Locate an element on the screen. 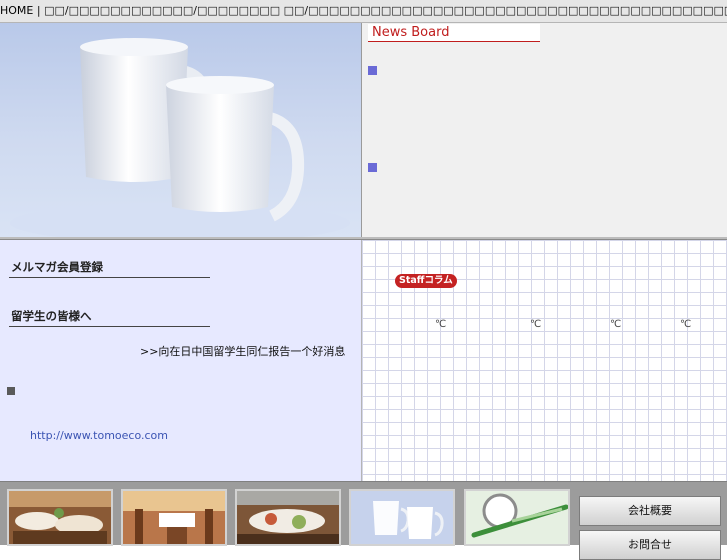 Image resolution: width=727 pixels, height=560 pixels. company-profile-button: 会社概要 is located at coordinates (650, 511).